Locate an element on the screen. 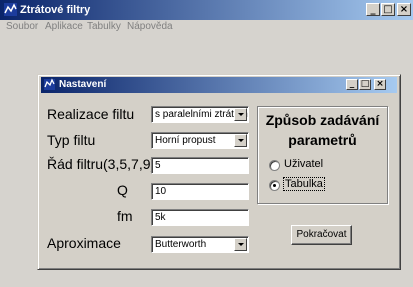 The image size is (413, 287). label-rad: Řád filtru(3,5,7,9) is located at coordinates (101, 164).